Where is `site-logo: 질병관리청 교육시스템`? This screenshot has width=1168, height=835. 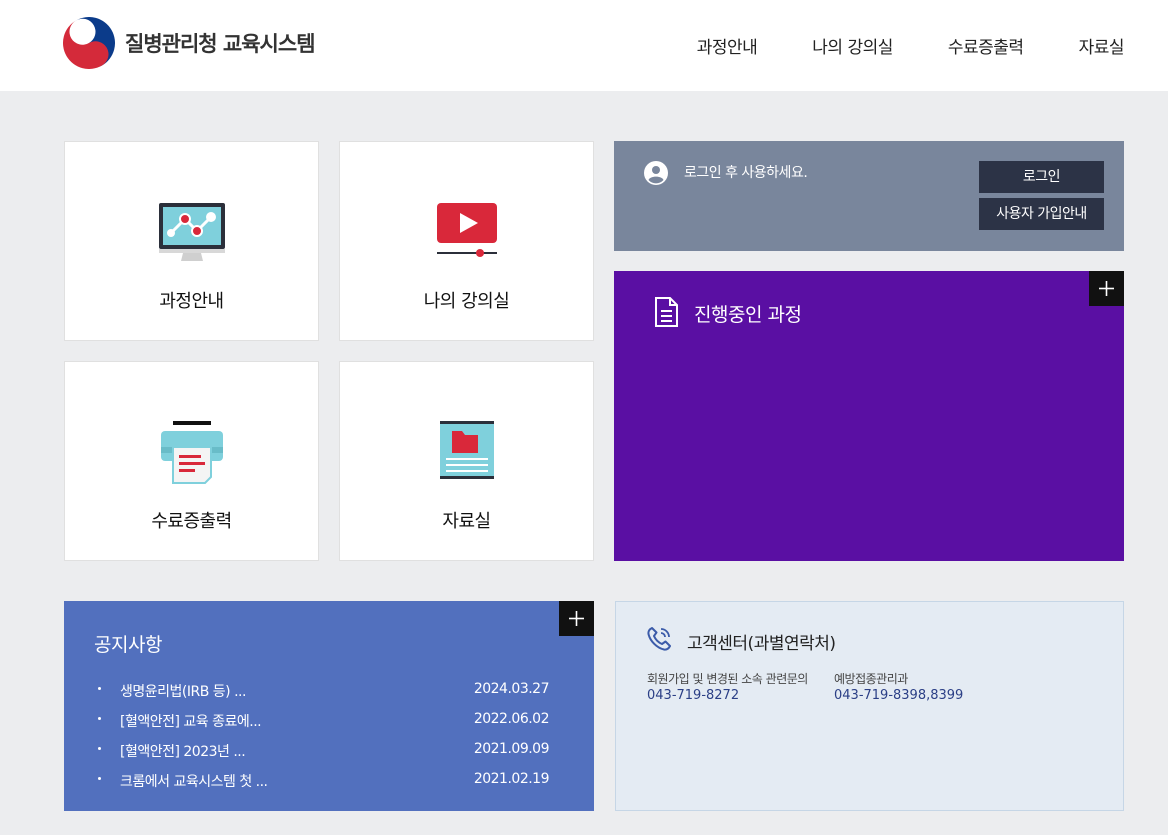
site-logo: 질병관리청 교육시스템 is located at coordinates (189, 43).